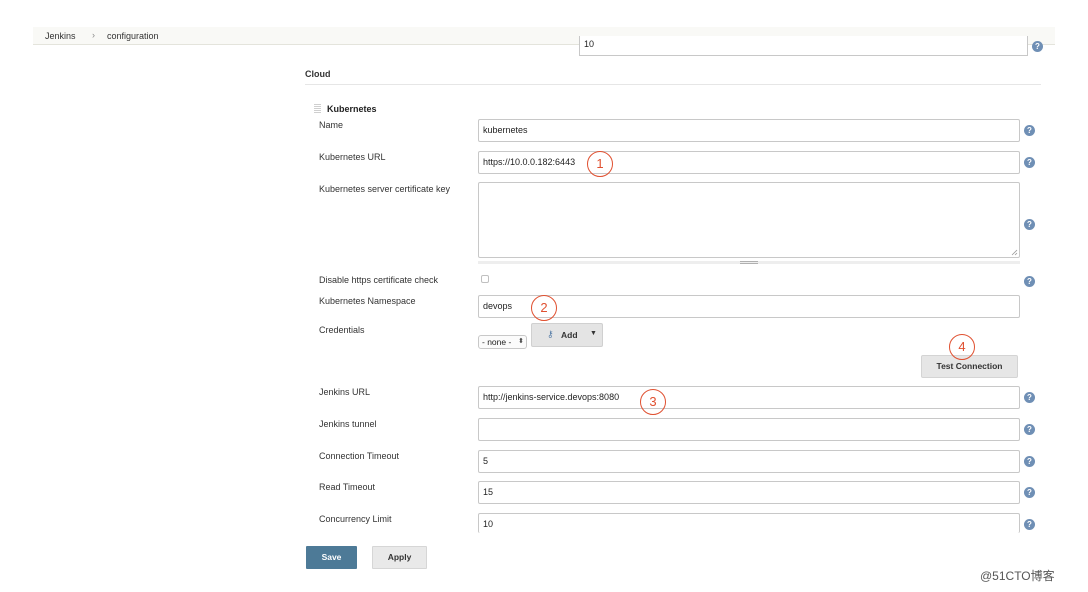 Image resolution: width=1088 pixels, height=592 pixels. I want to click on breadcrumb-item-jenkins: Jenkins, so click(60, 36).